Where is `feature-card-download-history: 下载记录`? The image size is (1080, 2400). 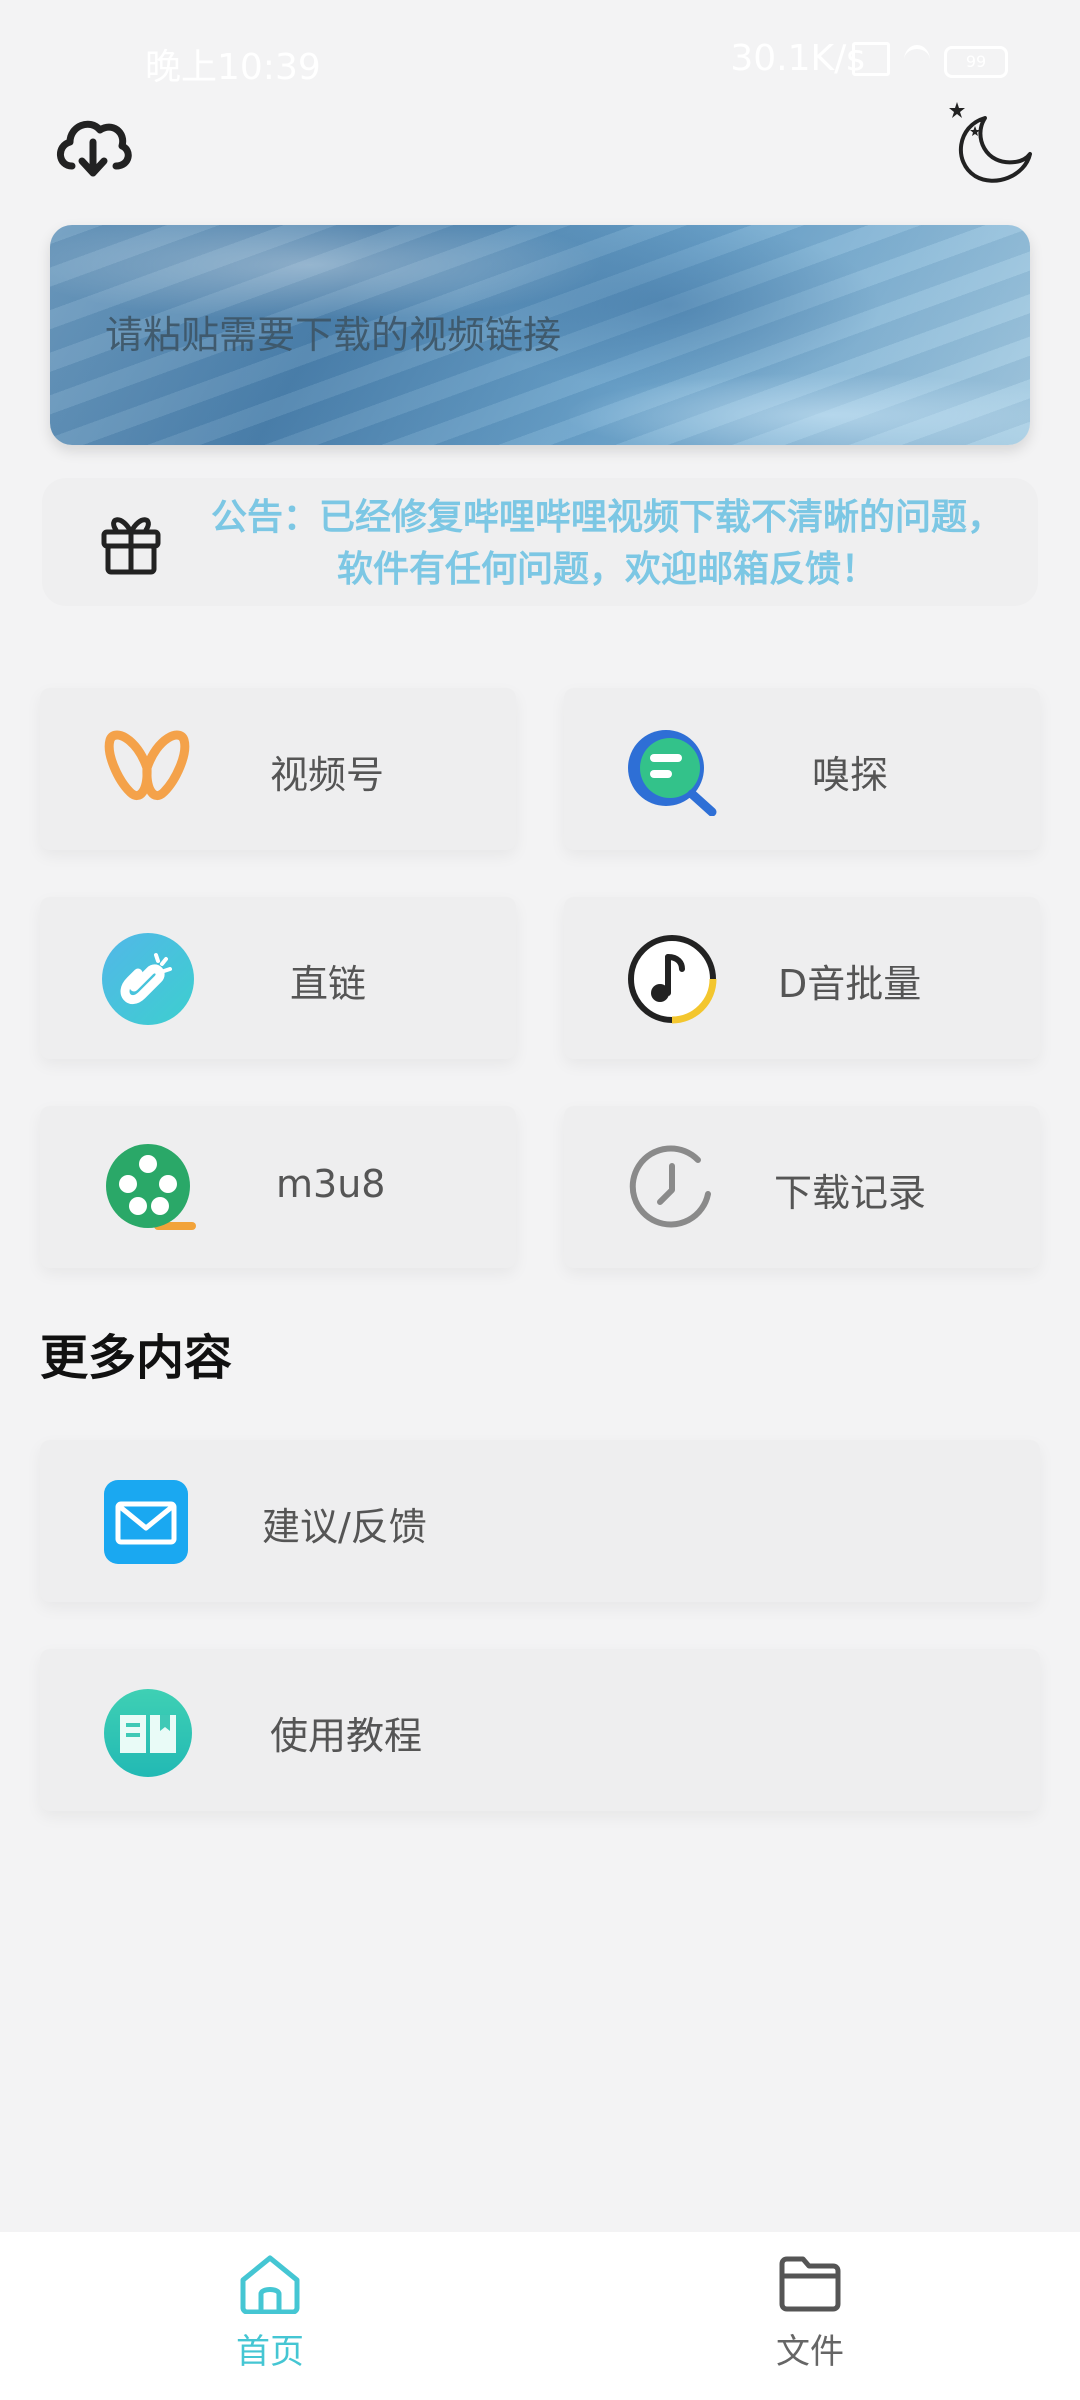
feature-card-download-history: 下载记录 is located at coordinates (802, 1187).